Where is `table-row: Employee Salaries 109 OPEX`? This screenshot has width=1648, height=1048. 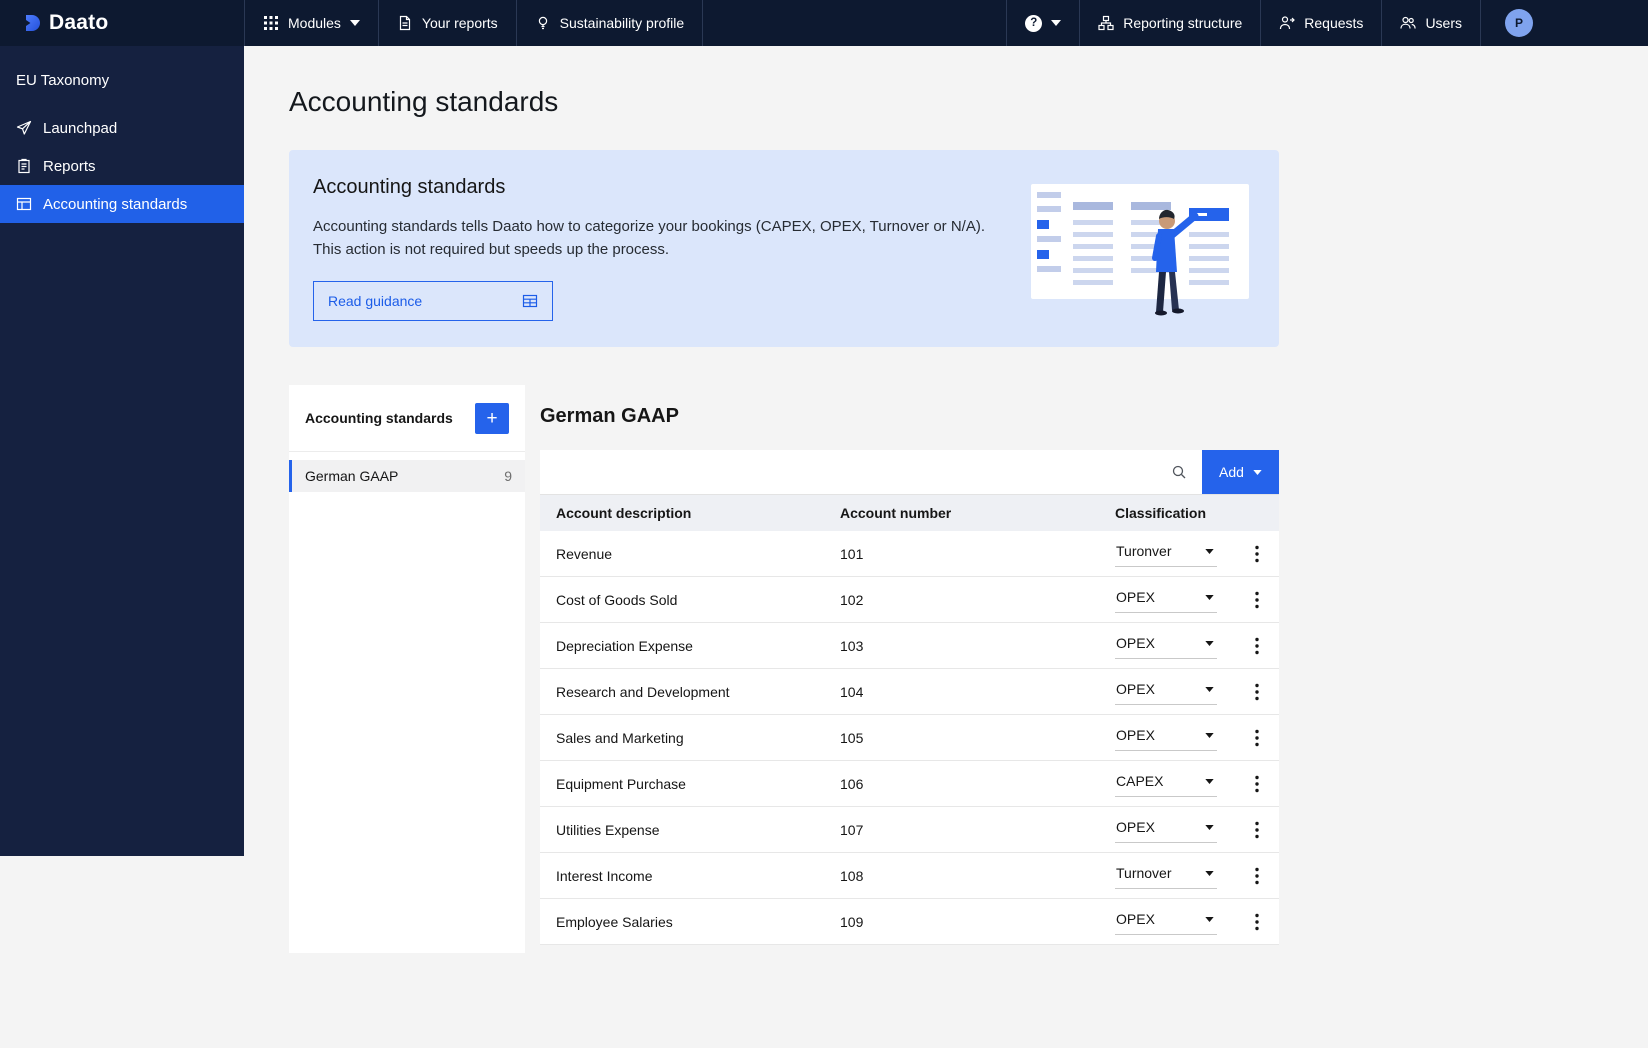
table-row: Employee Salaries 109 OPEX is located at coordinates (909, 922).